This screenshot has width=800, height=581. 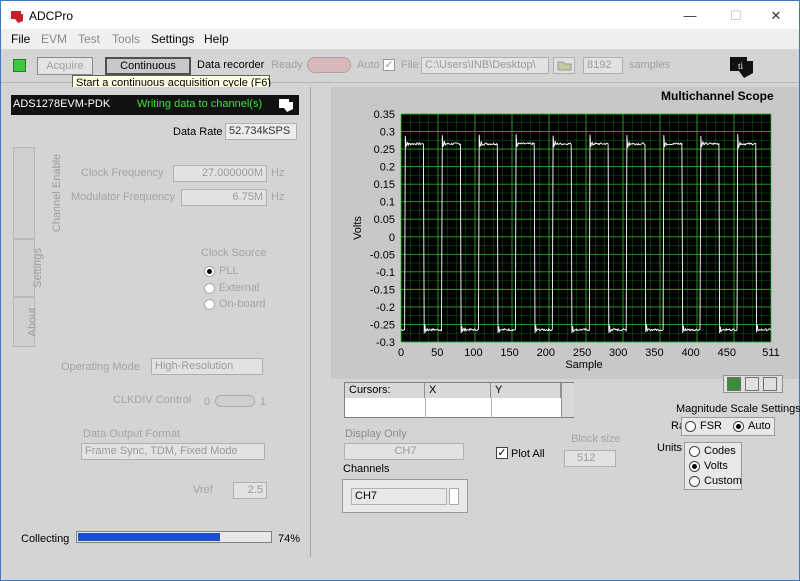 I want to click on minimize-button: —, so click(x=690, y=16).